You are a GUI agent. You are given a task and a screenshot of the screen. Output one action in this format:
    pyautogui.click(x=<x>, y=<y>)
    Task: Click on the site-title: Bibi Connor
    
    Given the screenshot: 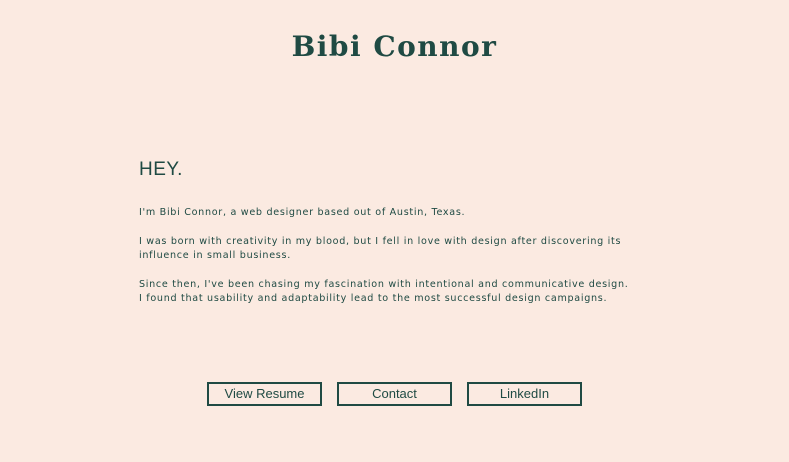 What is the action you would take?
    pyautogui.click(x=394, y=46)
    